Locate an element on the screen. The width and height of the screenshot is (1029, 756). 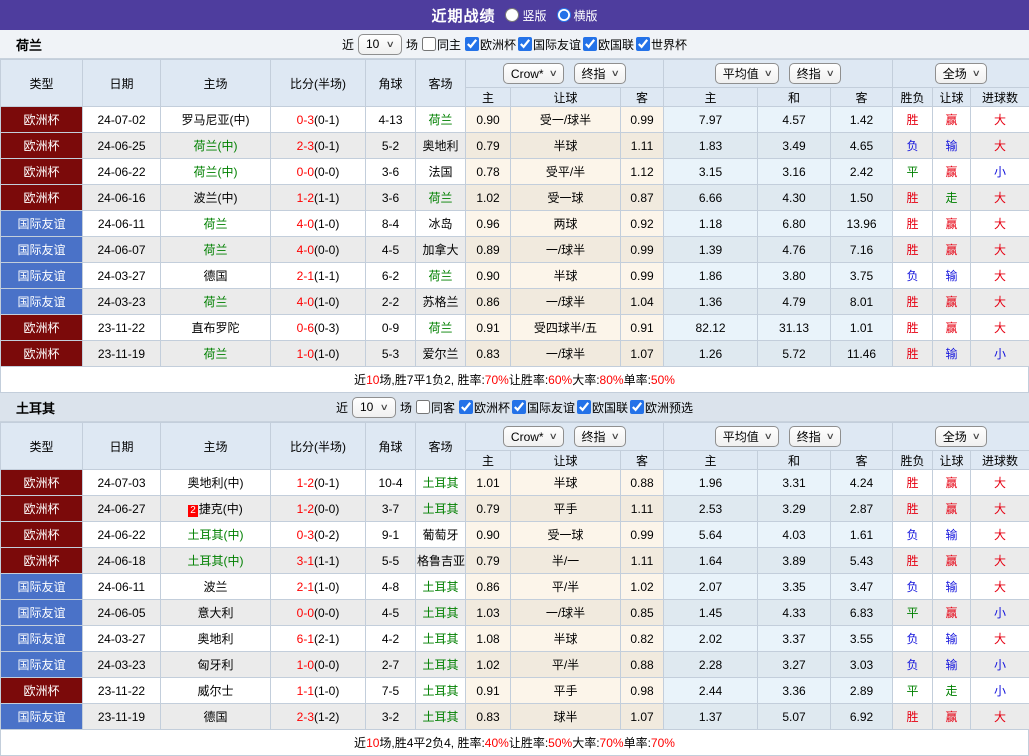
away-team: 格鲁吉亚 is located at coordinates (441, 561).